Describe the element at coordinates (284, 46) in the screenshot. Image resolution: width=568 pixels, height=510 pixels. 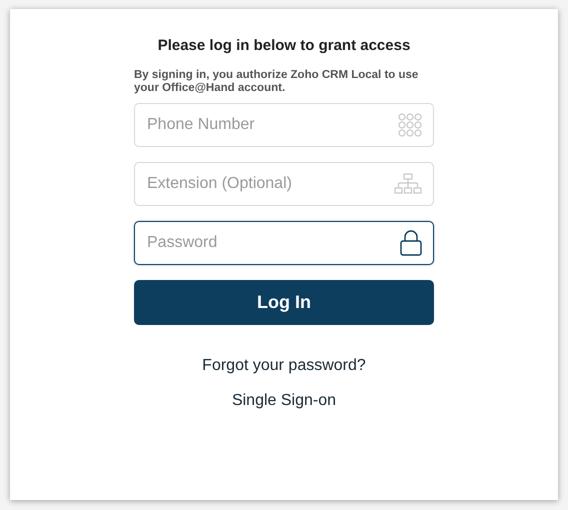
I see `heading: Please log in below to grant access` at that location.